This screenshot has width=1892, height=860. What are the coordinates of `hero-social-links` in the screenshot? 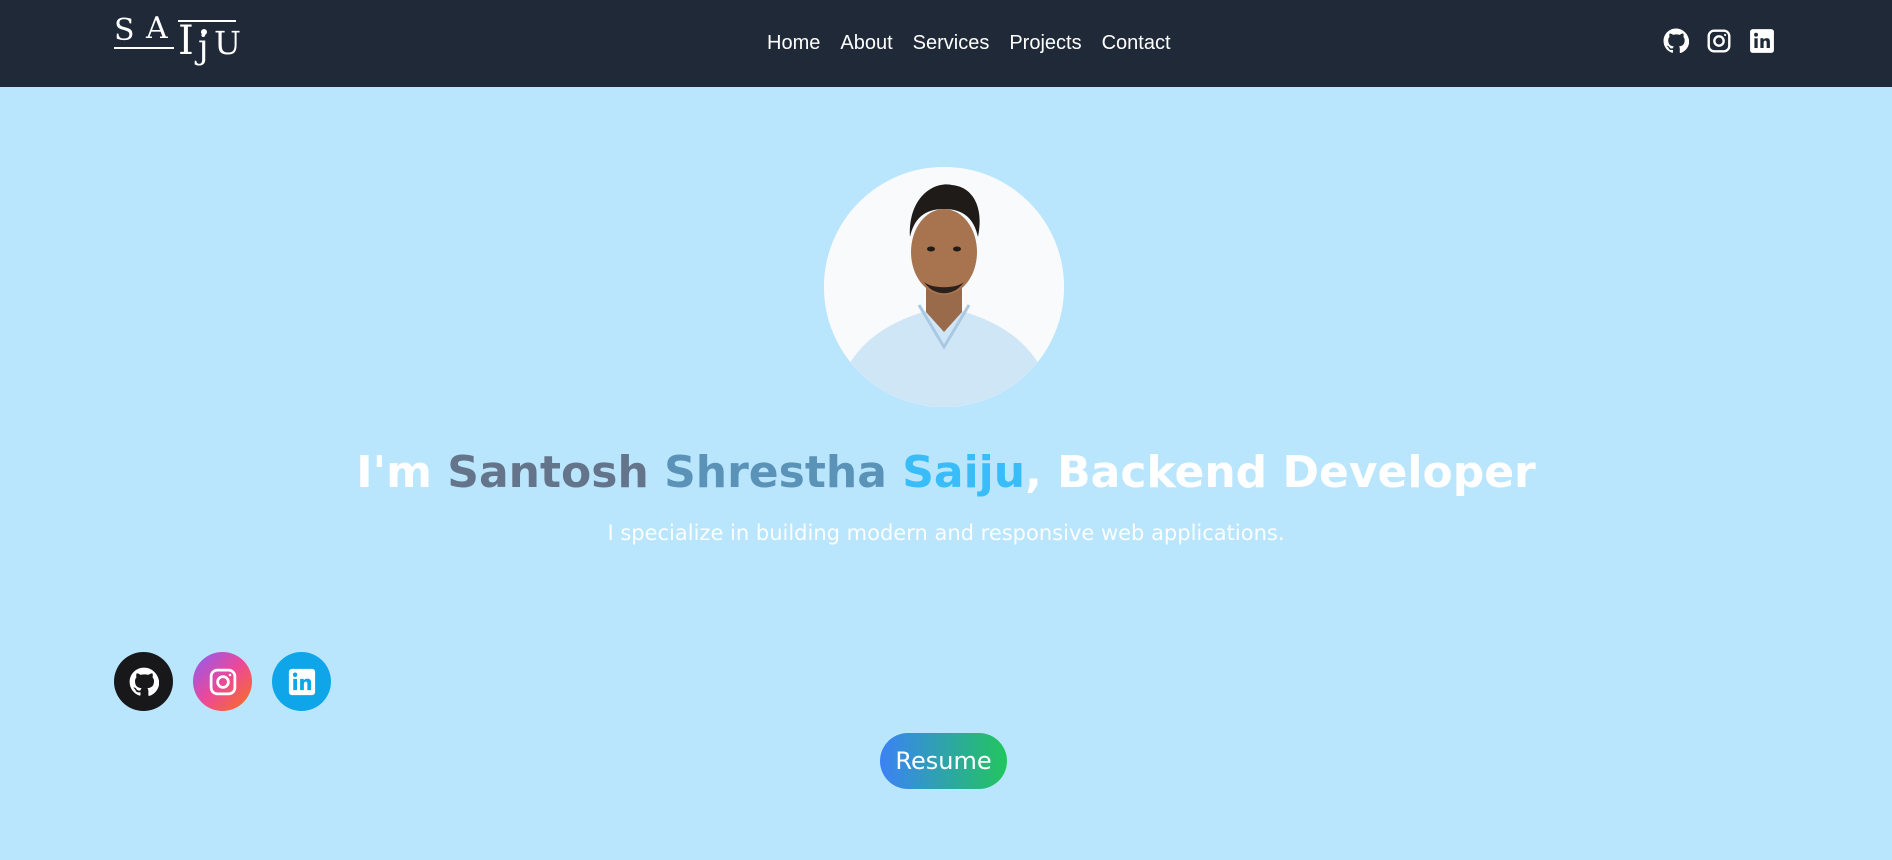 It's located at (222, 681).